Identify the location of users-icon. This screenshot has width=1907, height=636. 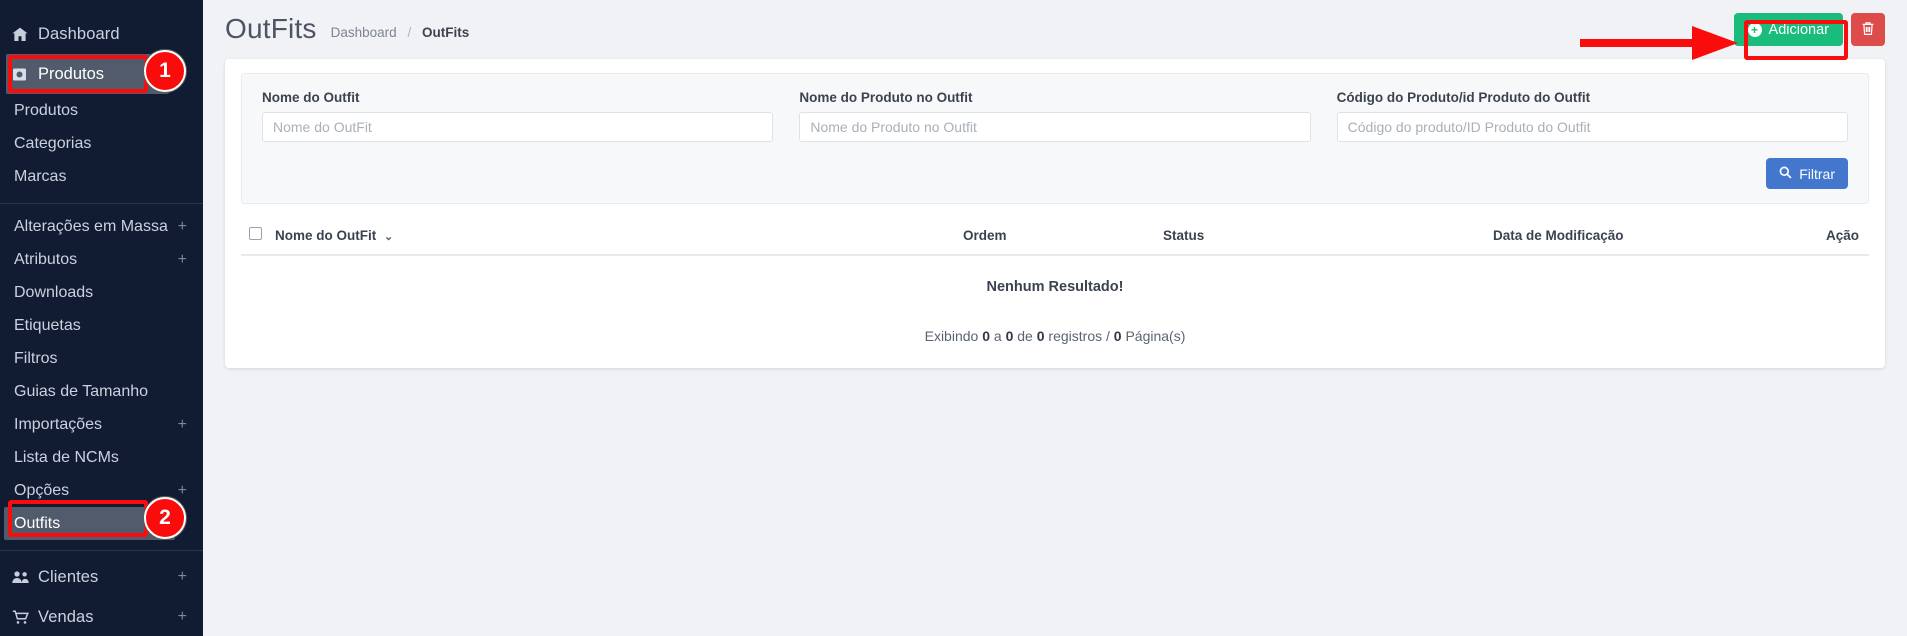
(25, 577).